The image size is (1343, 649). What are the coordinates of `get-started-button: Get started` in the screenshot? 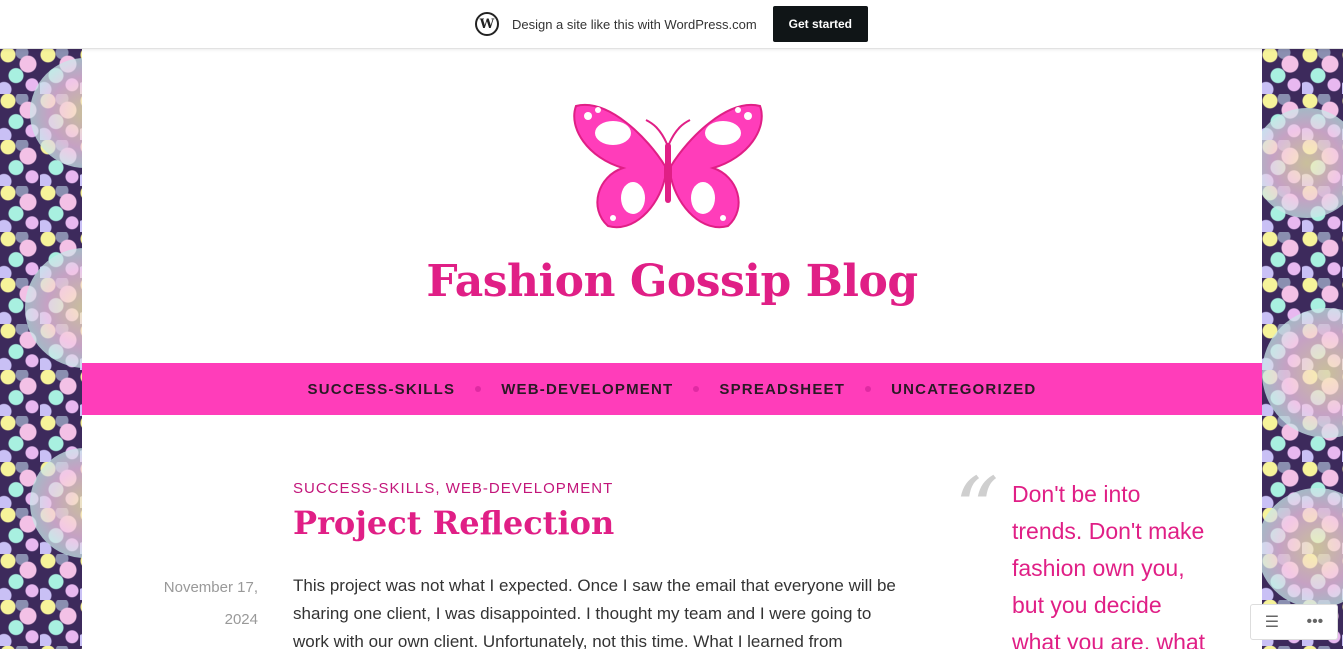 It's located at (820, 24).